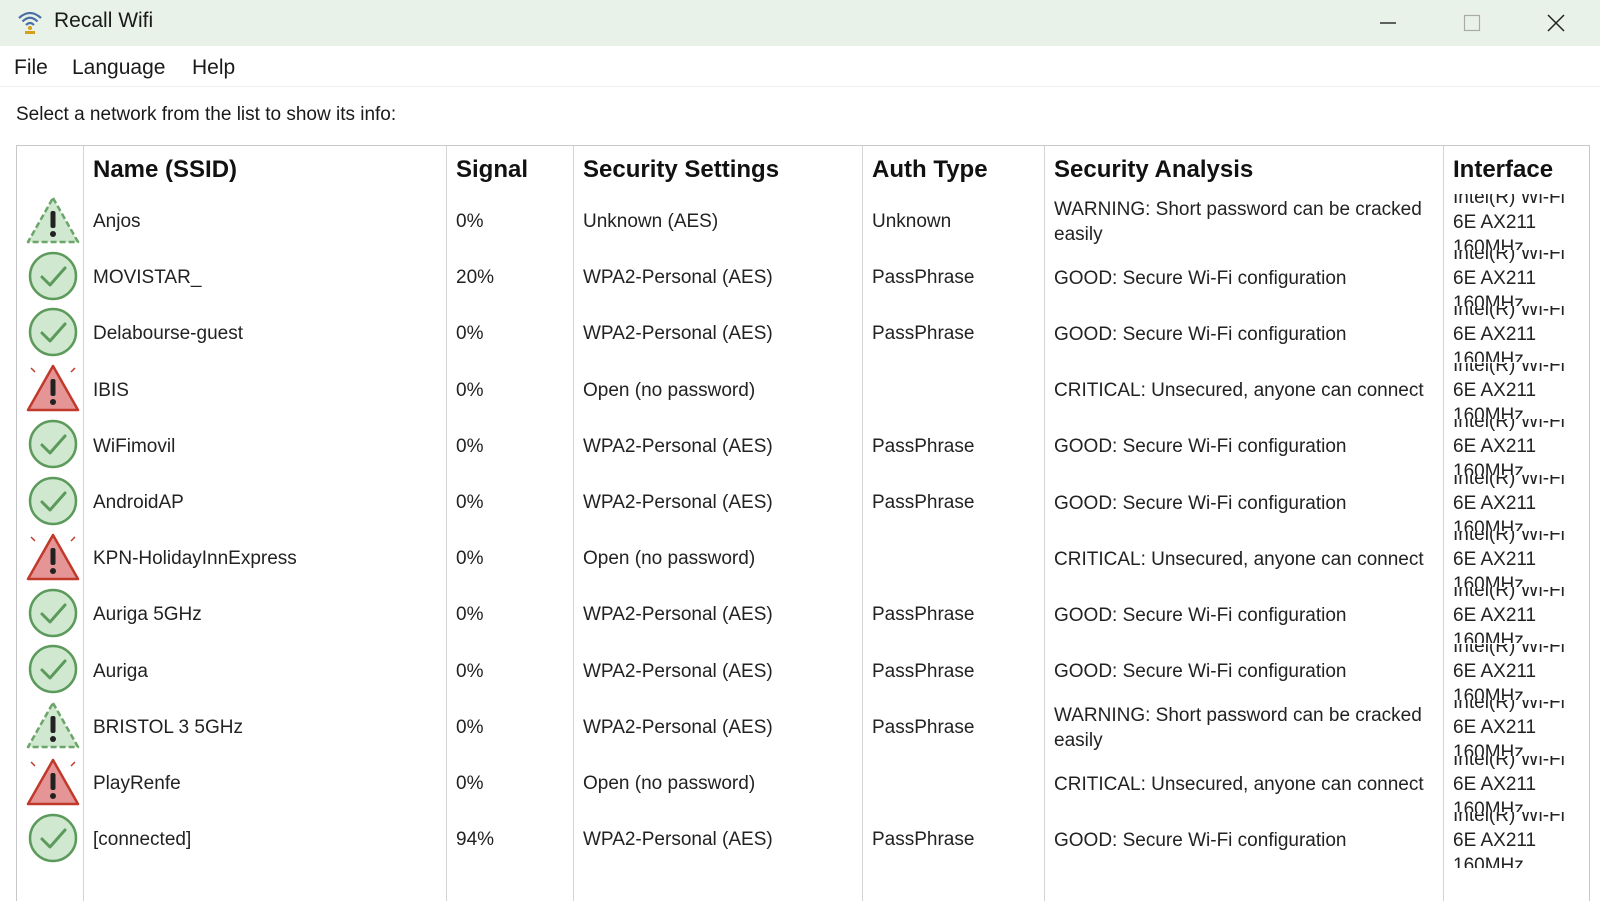 This screenshot has width=1600, height=901. What do you see at coordinates (31, 68) in the screenshot?
I see `menu-file: File` at bounding box center [31, 68].